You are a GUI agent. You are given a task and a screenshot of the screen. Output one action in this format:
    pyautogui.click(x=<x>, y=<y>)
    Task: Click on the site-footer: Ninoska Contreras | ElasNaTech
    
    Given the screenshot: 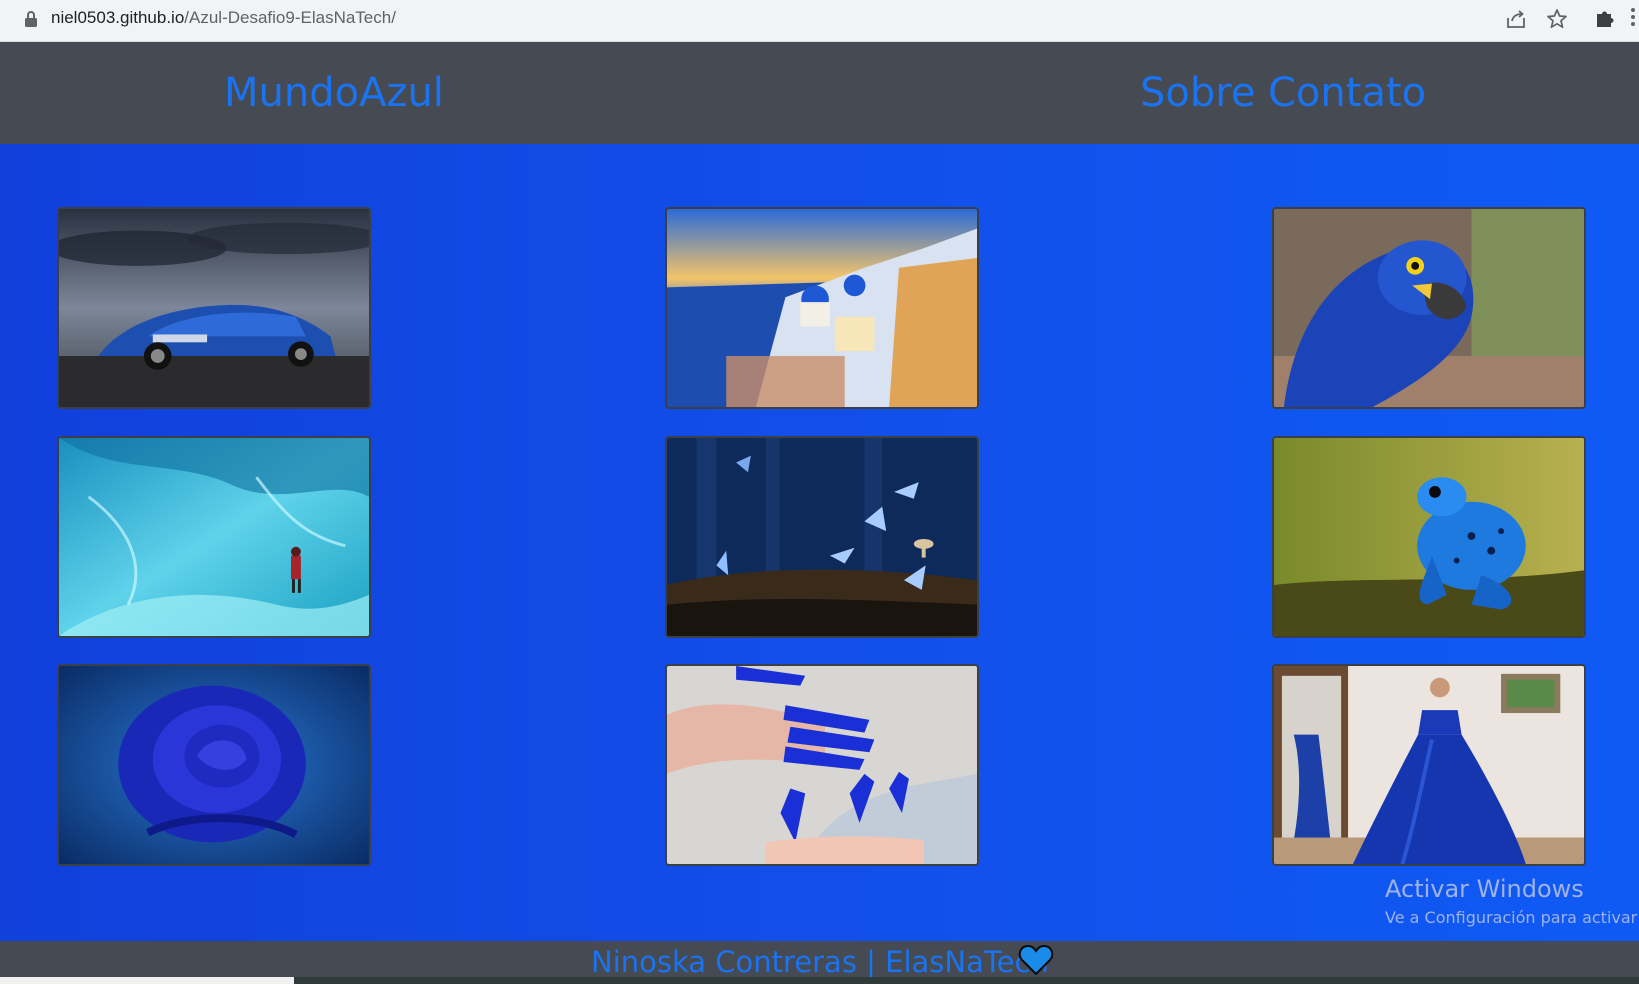 What is the action you would take?
    pyautogui.click(x=819, y=960)
    